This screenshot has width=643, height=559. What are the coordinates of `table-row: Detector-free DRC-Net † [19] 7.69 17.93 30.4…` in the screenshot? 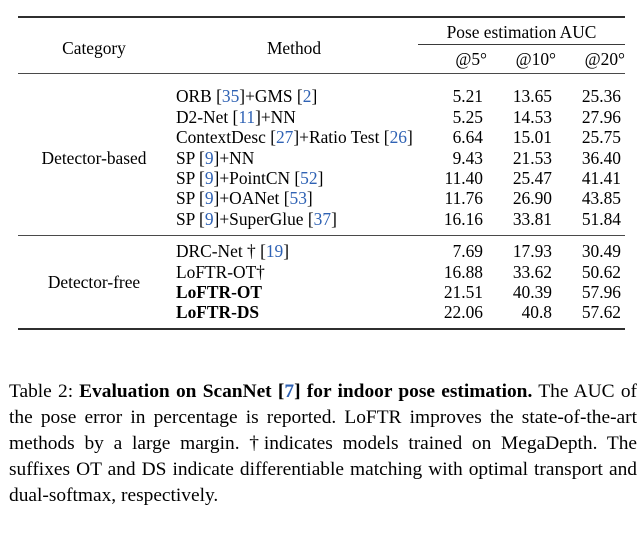 It's located at (321, 265).